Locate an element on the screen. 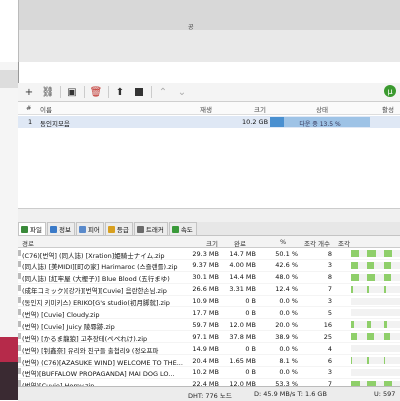 The height and width of the screenshot is (401, 400). col-name: 이름 is located at coordinates (46, 109).